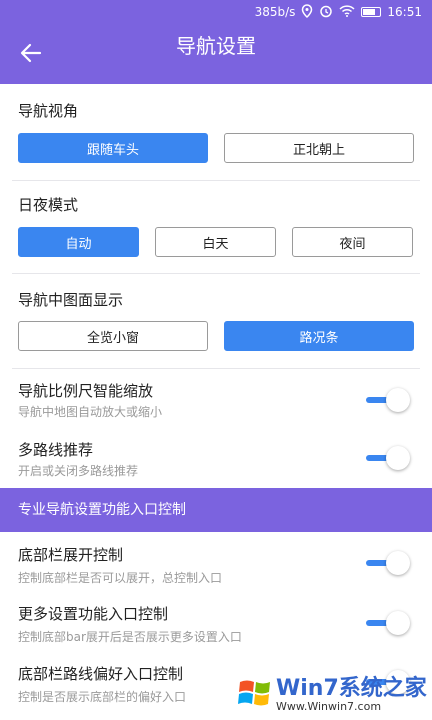 The height and width of the screenshot is (720, 432). What do you see at coordinates (319, 148) in the screenshot?
I see `option-north-up: 正北朝上` at bounding box center [319, 148].